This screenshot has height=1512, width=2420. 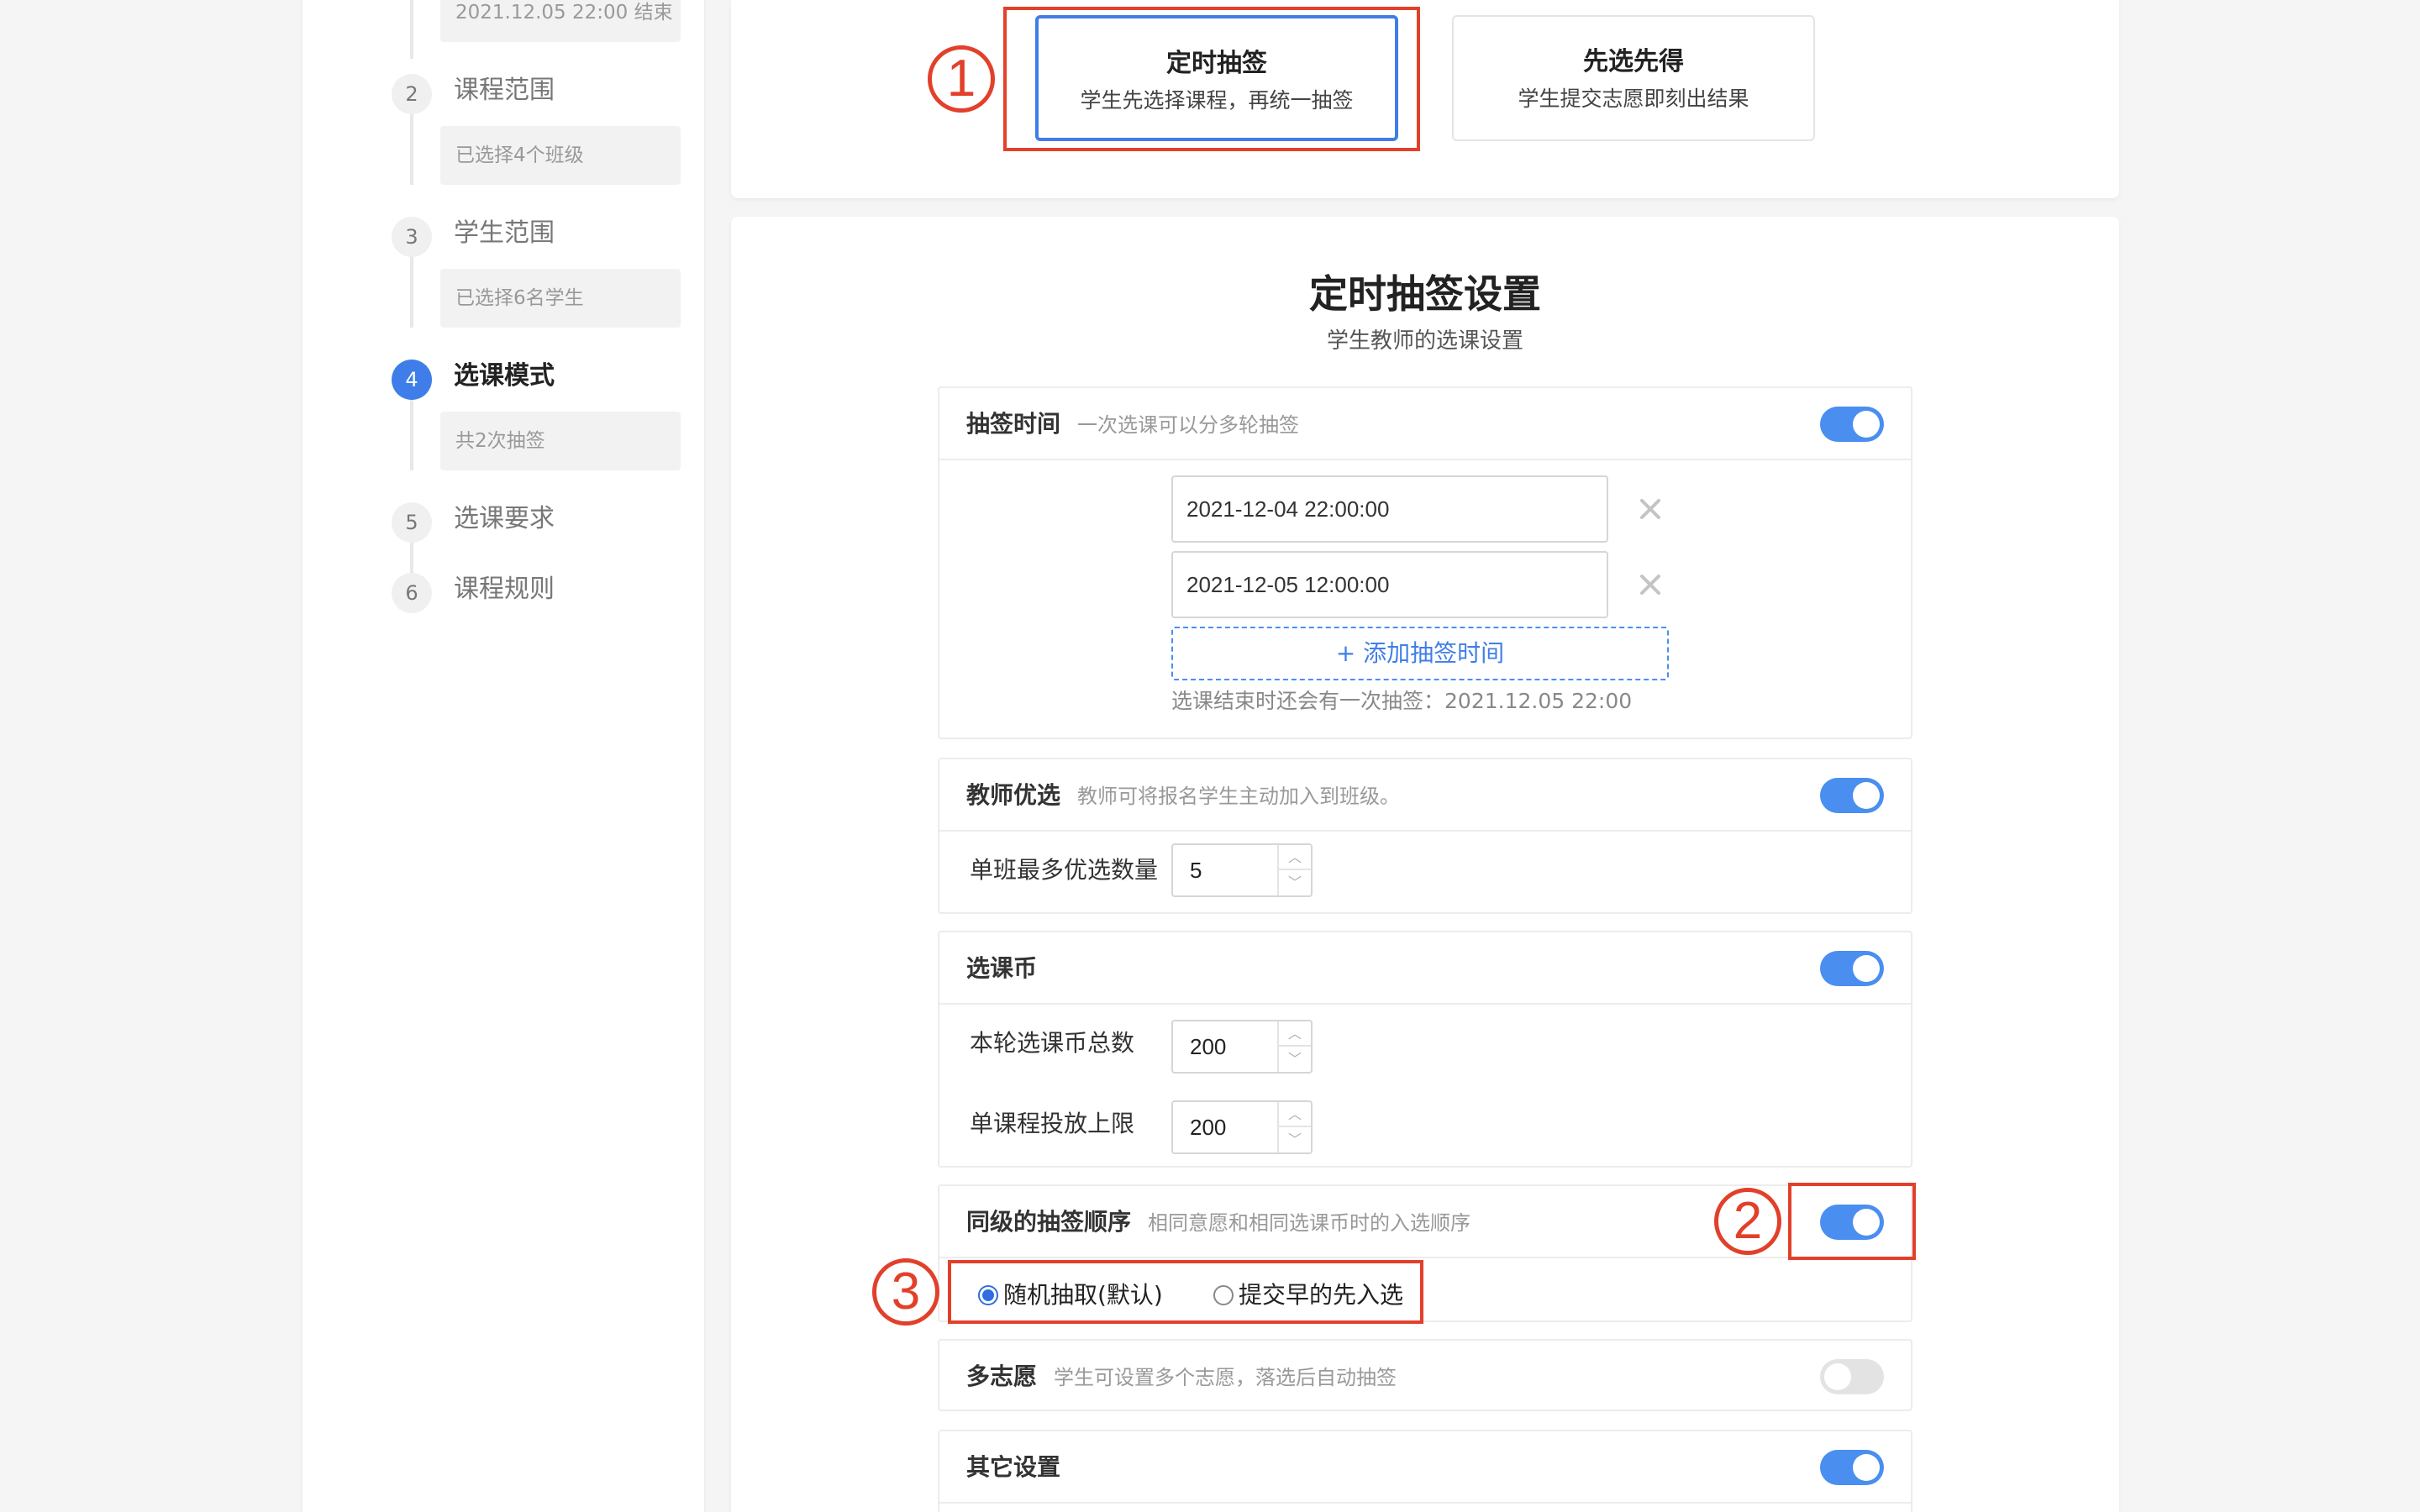 What do you see at coordinates (412, 593) in the screenshot?
I see `step-6-number: 6` at bounding box center [412, 593].